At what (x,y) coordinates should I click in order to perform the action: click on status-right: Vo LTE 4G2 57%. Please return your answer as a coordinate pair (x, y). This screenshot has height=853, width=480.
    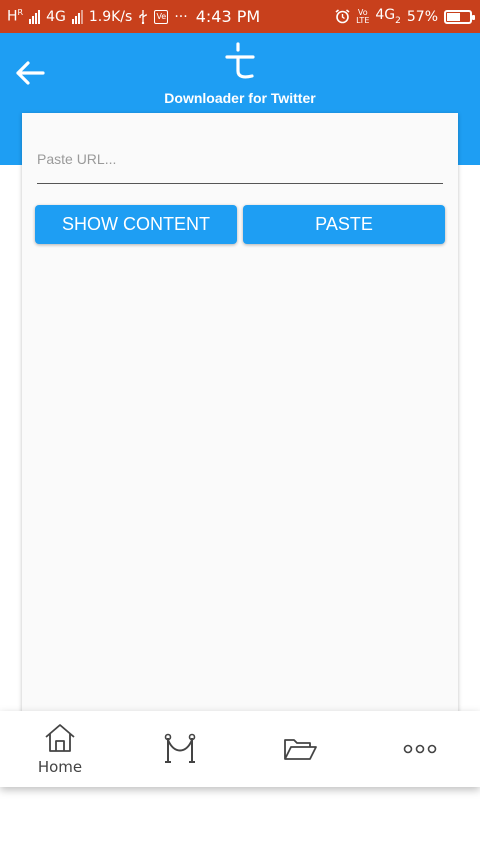
    Looking at the image, I should click on (405, 16).